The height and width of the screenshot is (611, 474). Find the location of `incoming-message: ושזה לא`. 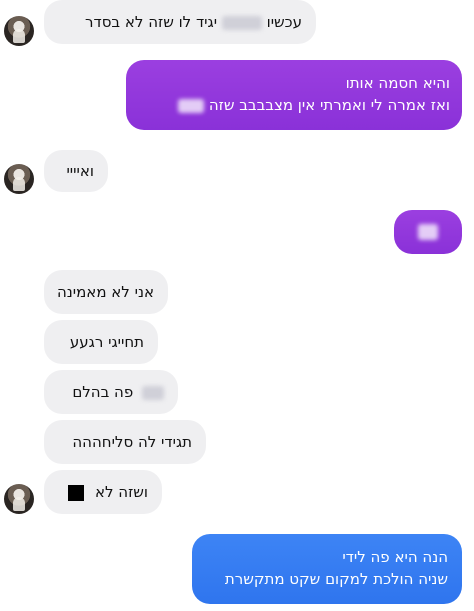

incoming-message: ושזה לא is located at coordinates (103, 492).